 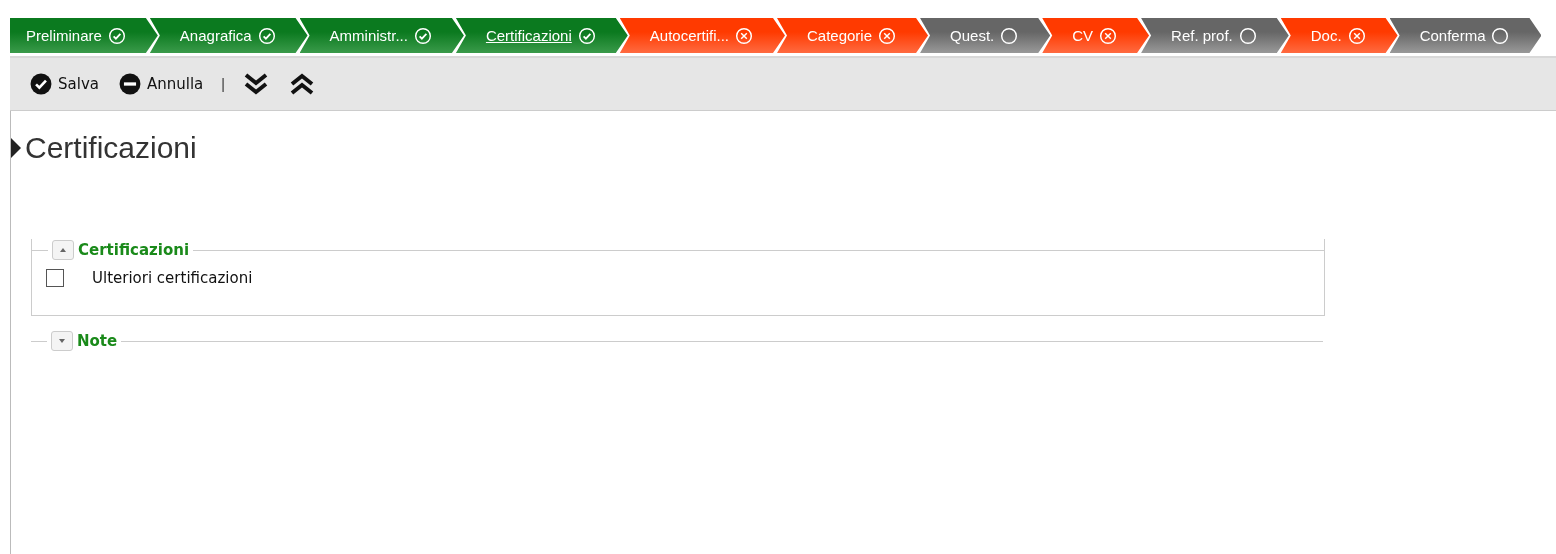 What do you see at coordinates (111, 148) in the screenshot?
I see `page-title: Certificazioni` at bounding box center [111, 148].